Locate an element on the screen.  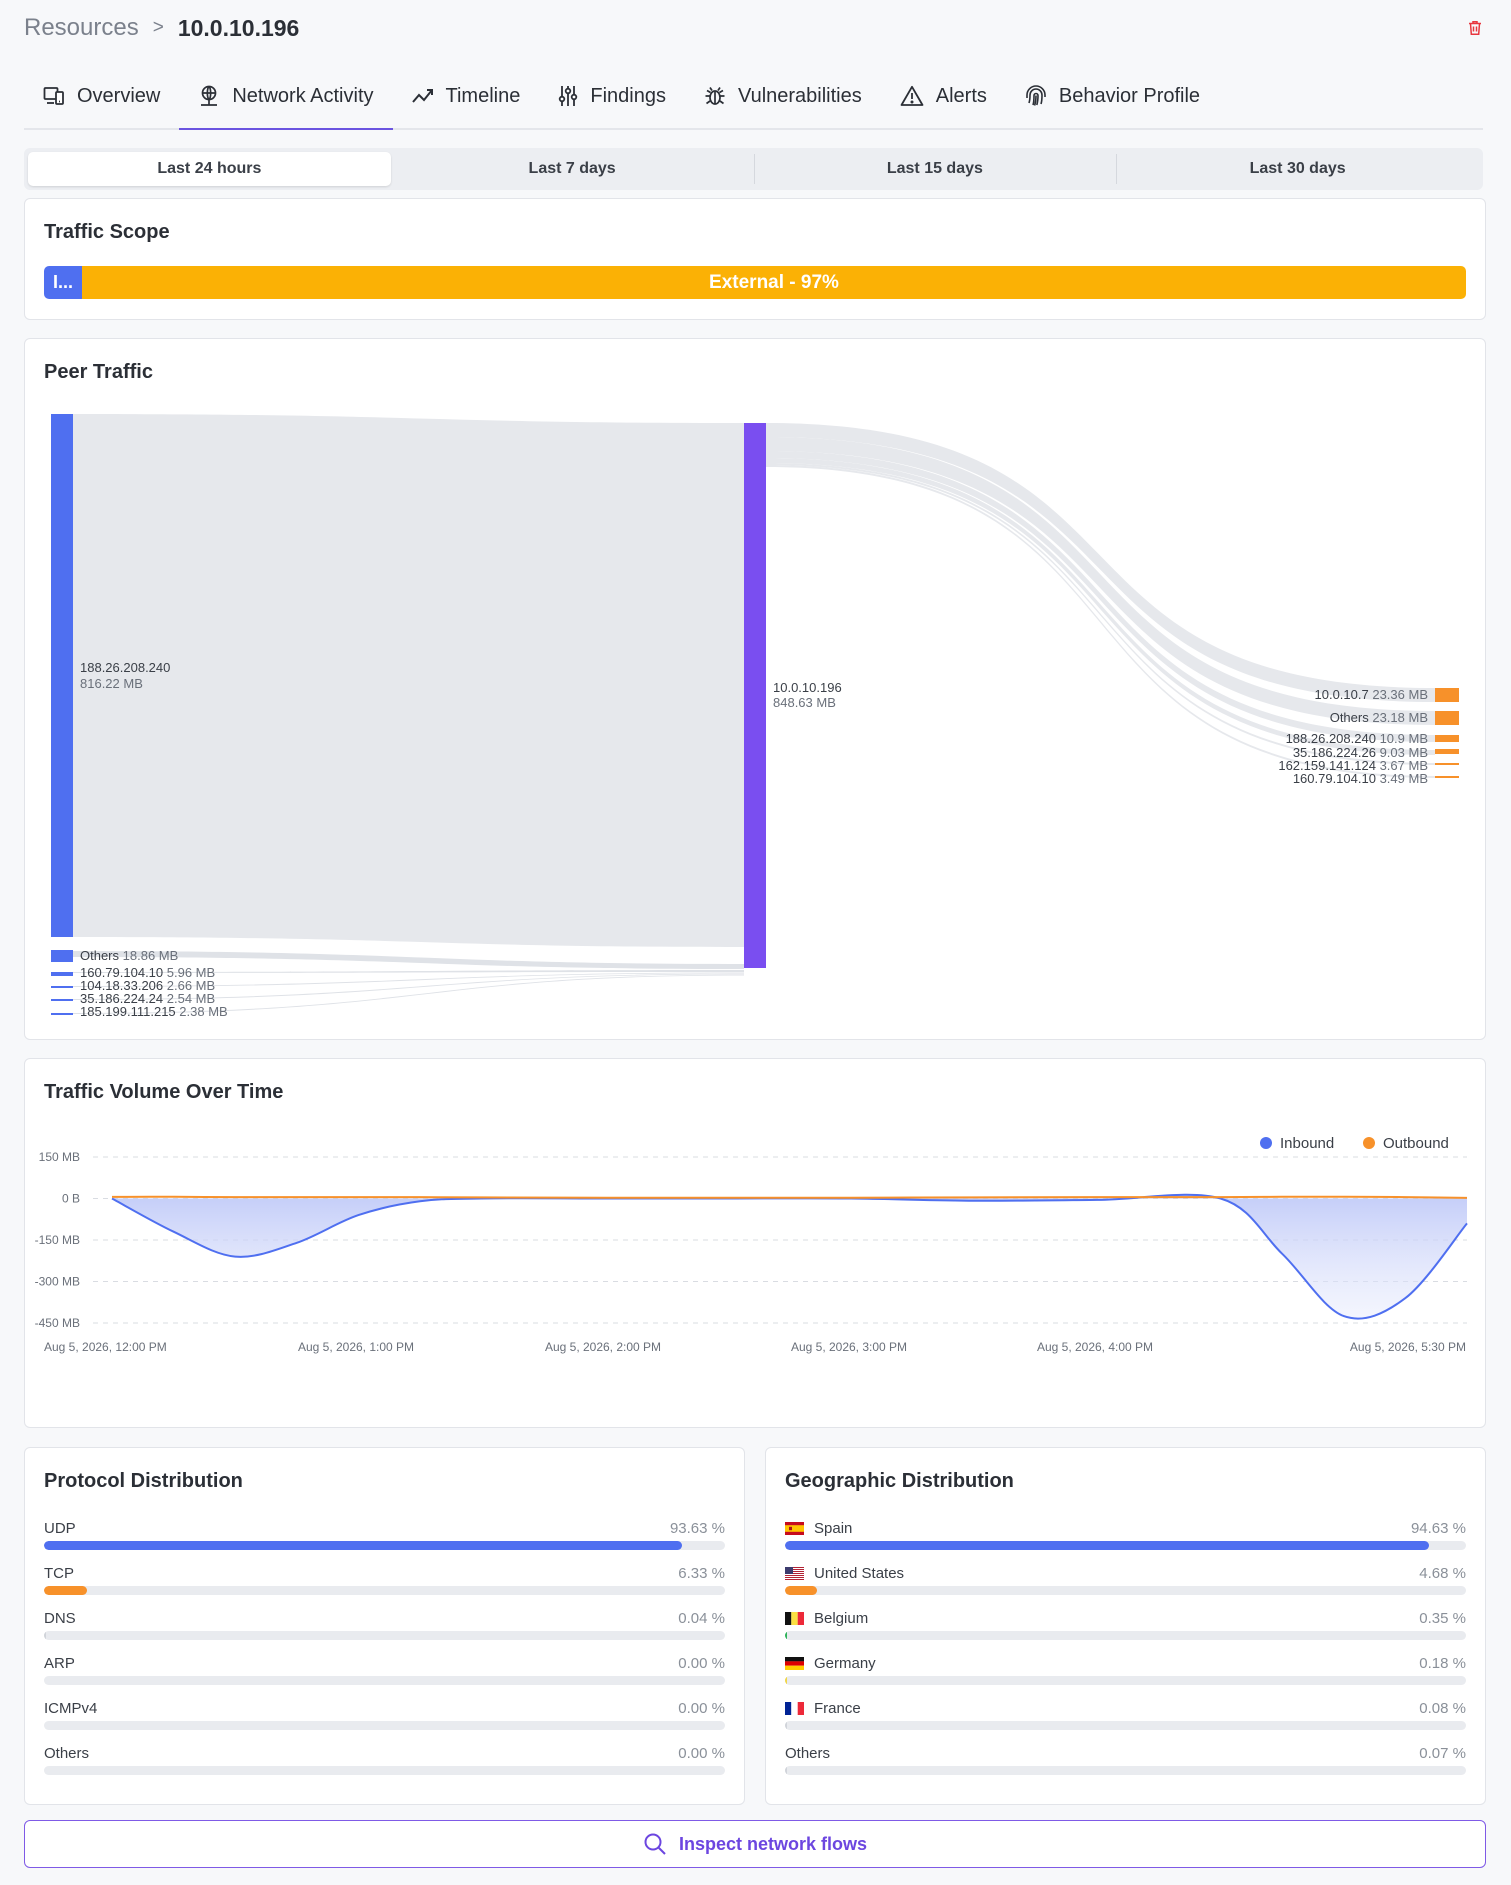
sankey-label: 160.79.104.10 3.49 MB is located at coordinates (1360, 778).